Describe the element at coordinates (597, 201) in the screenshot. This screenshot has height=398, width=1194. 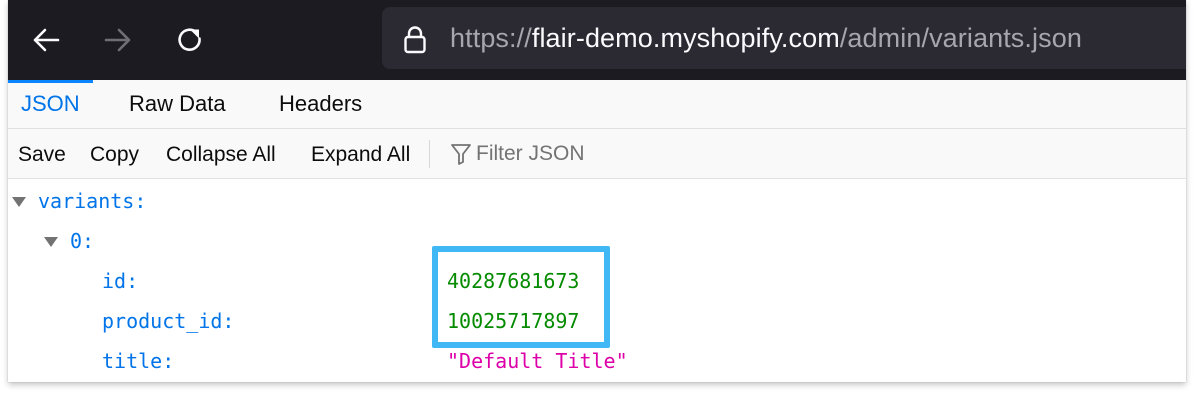
I see `tree-row-variants: variants:` at that location.